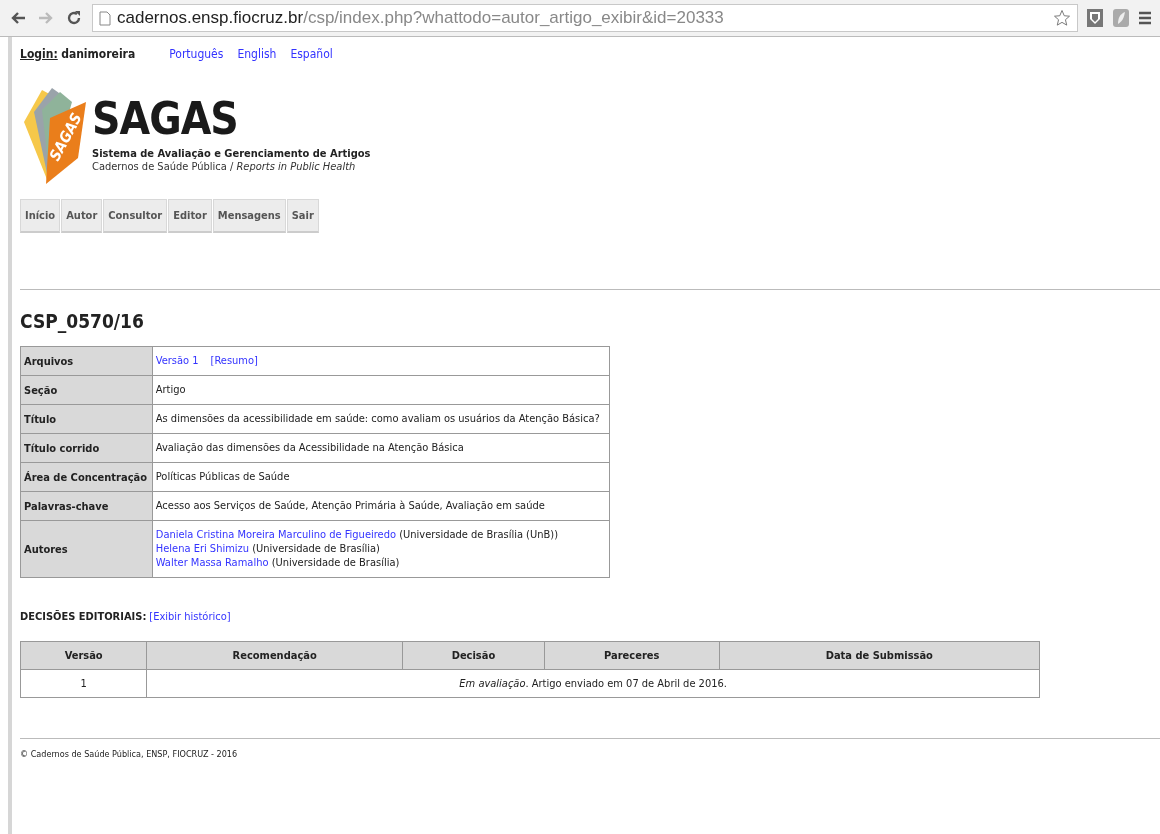 The image size is (1160, 834). What do you see at coordinates (231, 153) in the screenshot?
I see `app-subtitle: Sistema de Avaliação e Gerenciamento de Artigos` at bounding box center [231, 153].